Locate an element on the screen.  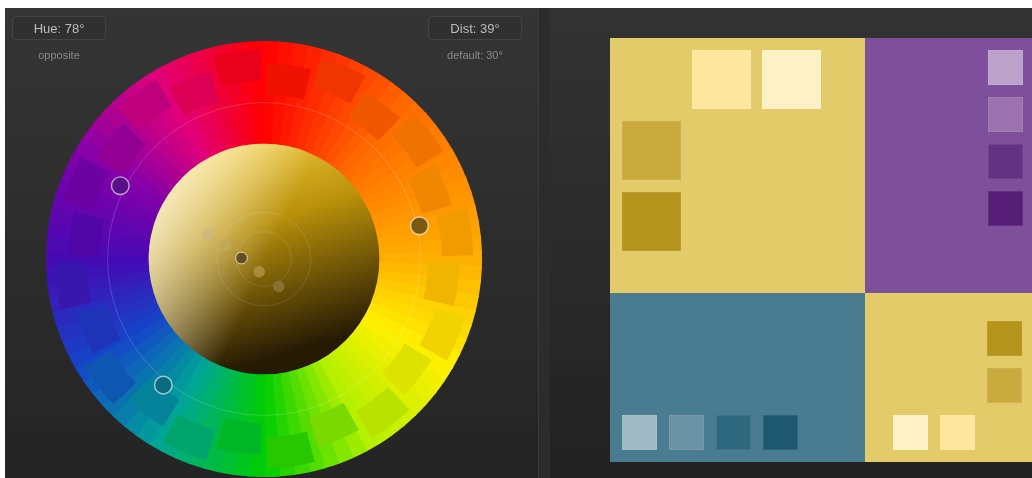
panel-splitter is located at coordinates (544, 243).